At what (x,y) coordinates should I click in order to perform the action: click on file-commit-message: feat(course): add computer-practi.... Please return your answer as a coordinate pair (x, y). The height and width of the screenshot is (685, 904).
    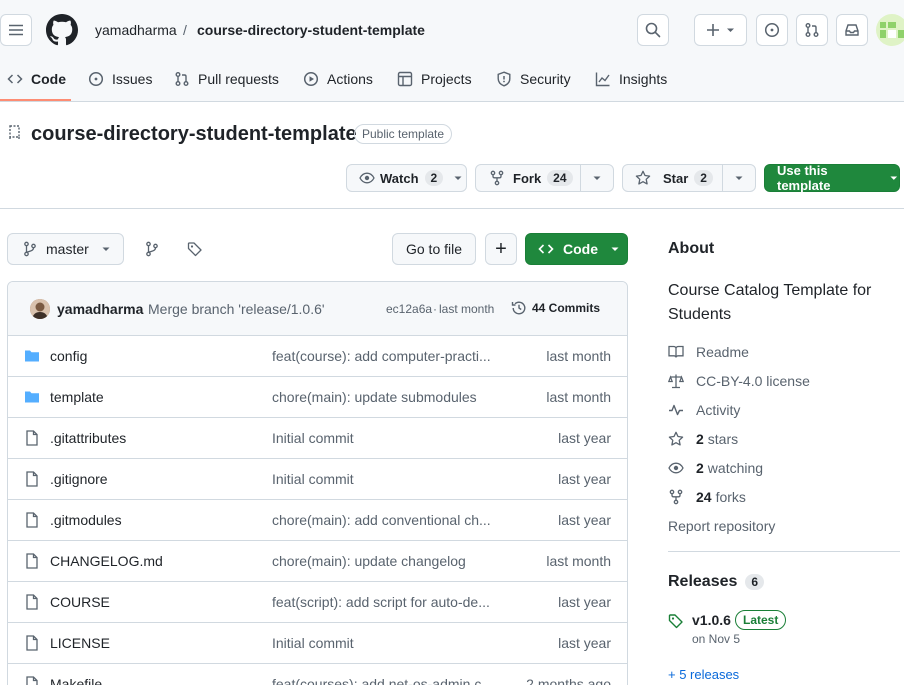
    Looking at the image, I should click on (381, 356).